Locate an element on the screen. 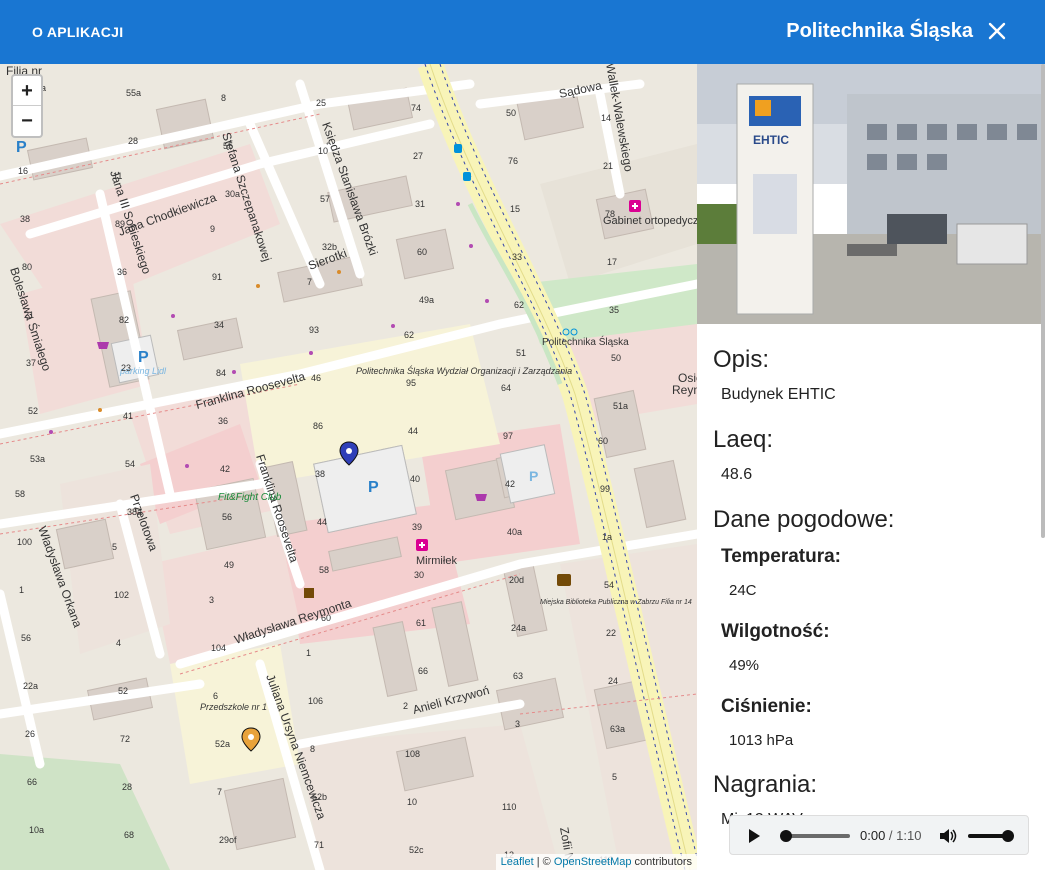 Image resolution: width=1045 pixels, height=870 pixels. house-number: 62 is located at coordinates (519, 305).